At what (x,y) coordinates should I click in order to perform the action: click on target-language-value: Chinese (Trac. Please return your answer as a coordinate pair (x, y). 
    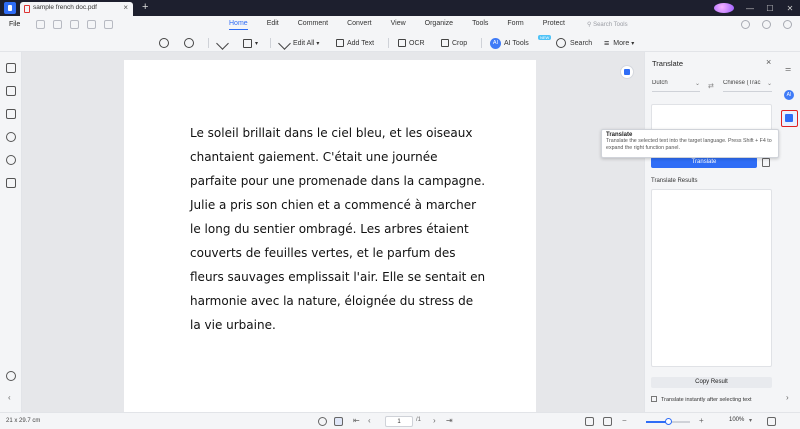
    Looking at the image, I should click on (742, 83).